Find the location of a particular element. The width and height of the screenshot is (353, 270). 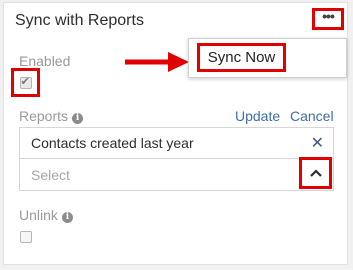

sync-now-menu-item: Sync Now is located at coordinates (241, 57).